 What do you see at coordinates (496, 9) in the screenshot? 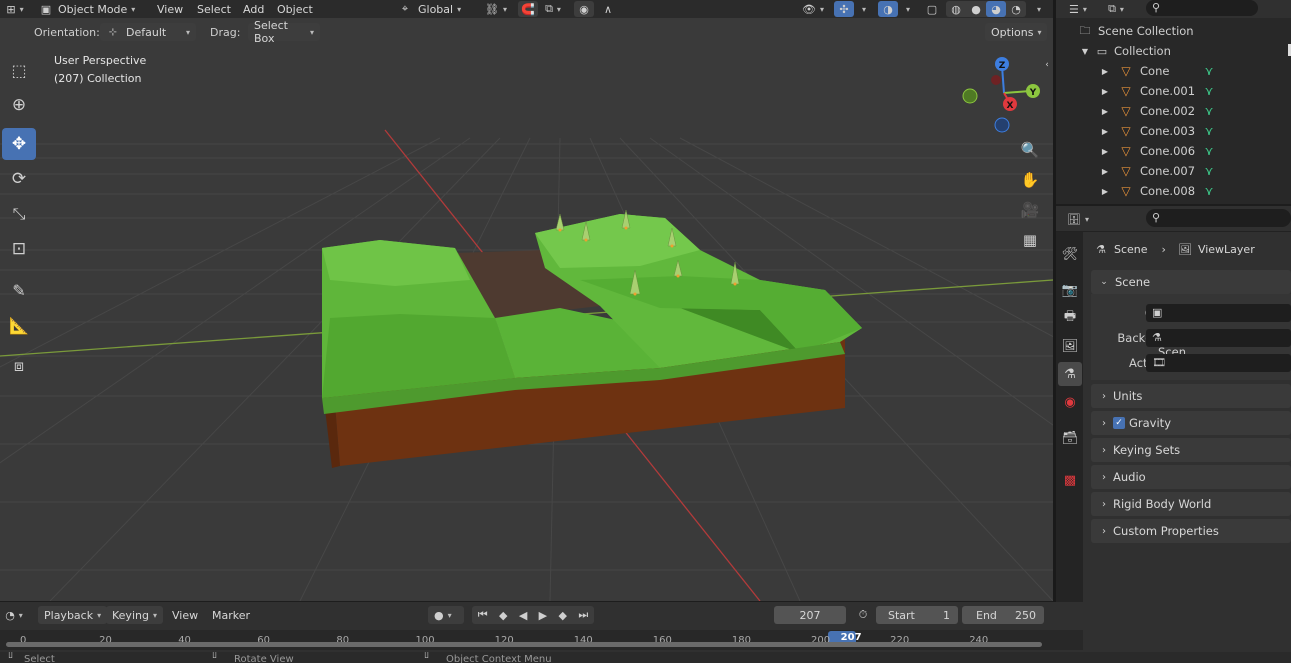
I see `pivot-icon: ⛓ ▾` at bounding box center [496, 9].